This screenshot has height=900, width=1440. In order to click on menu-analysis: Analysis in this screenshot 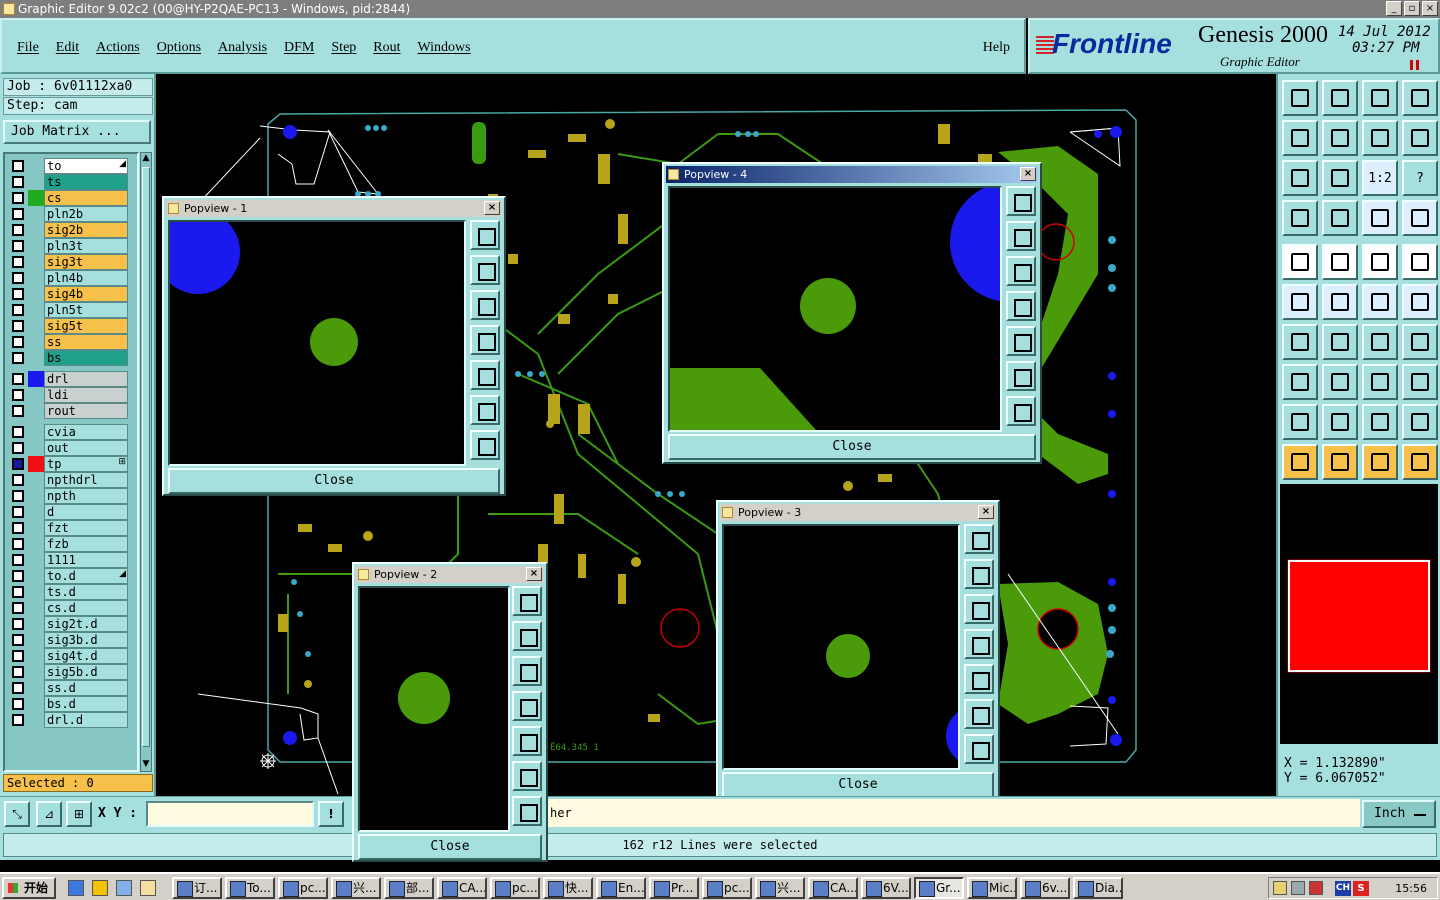, I will do `click(242, 48)`.